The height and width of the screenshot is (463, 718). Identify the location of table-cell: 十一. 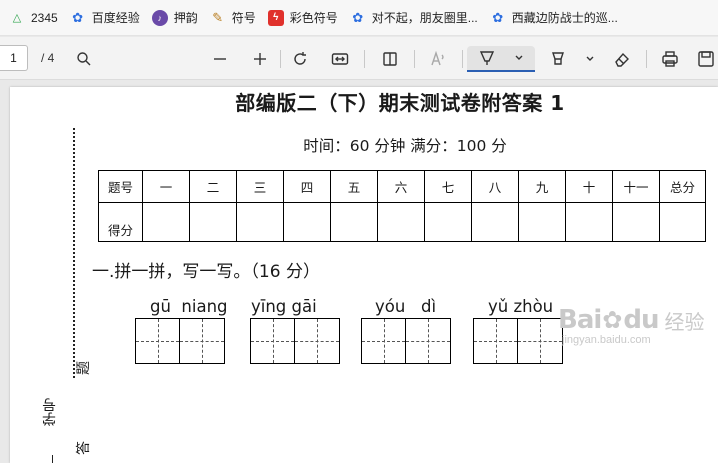
(636, 186).